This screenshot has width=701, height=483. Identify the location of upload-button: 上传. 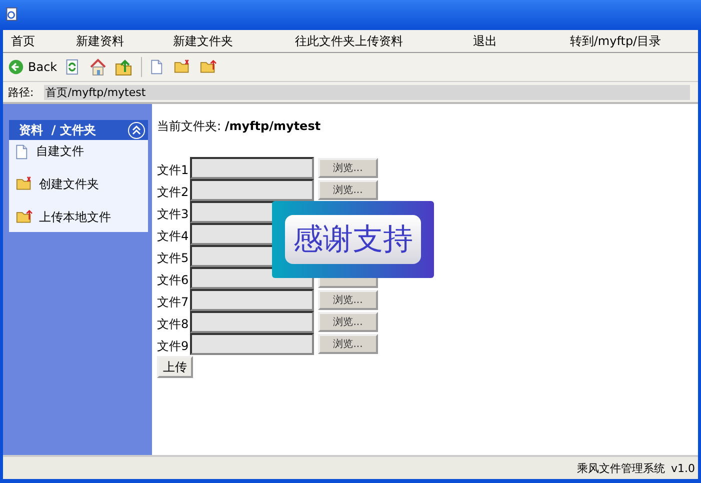
(175, 367).